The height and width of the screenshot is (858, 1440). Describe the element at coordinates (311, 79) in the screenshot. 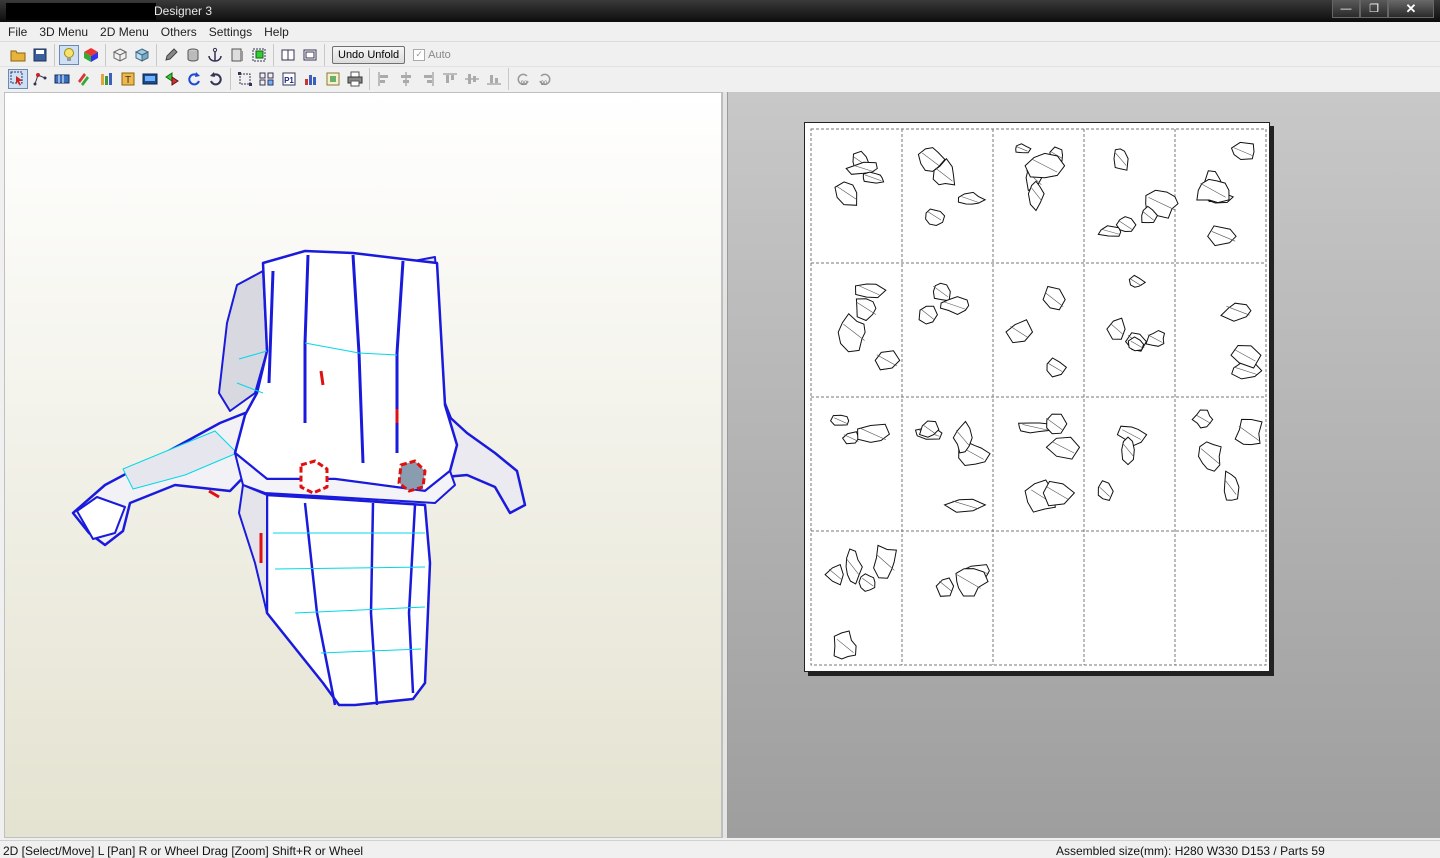

I see `chart-layout-icon` at that location.